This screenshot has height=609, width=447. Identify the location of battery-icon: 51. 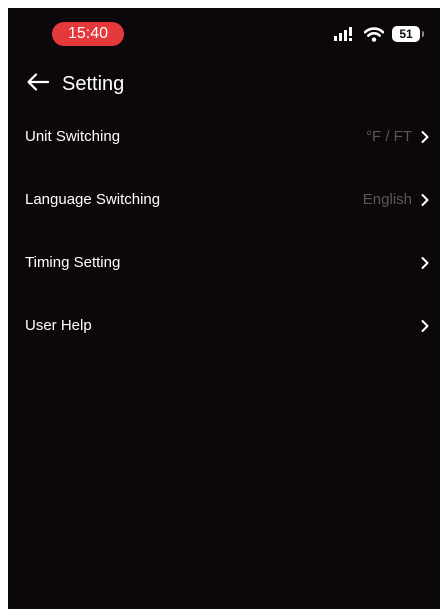
(408, 34).